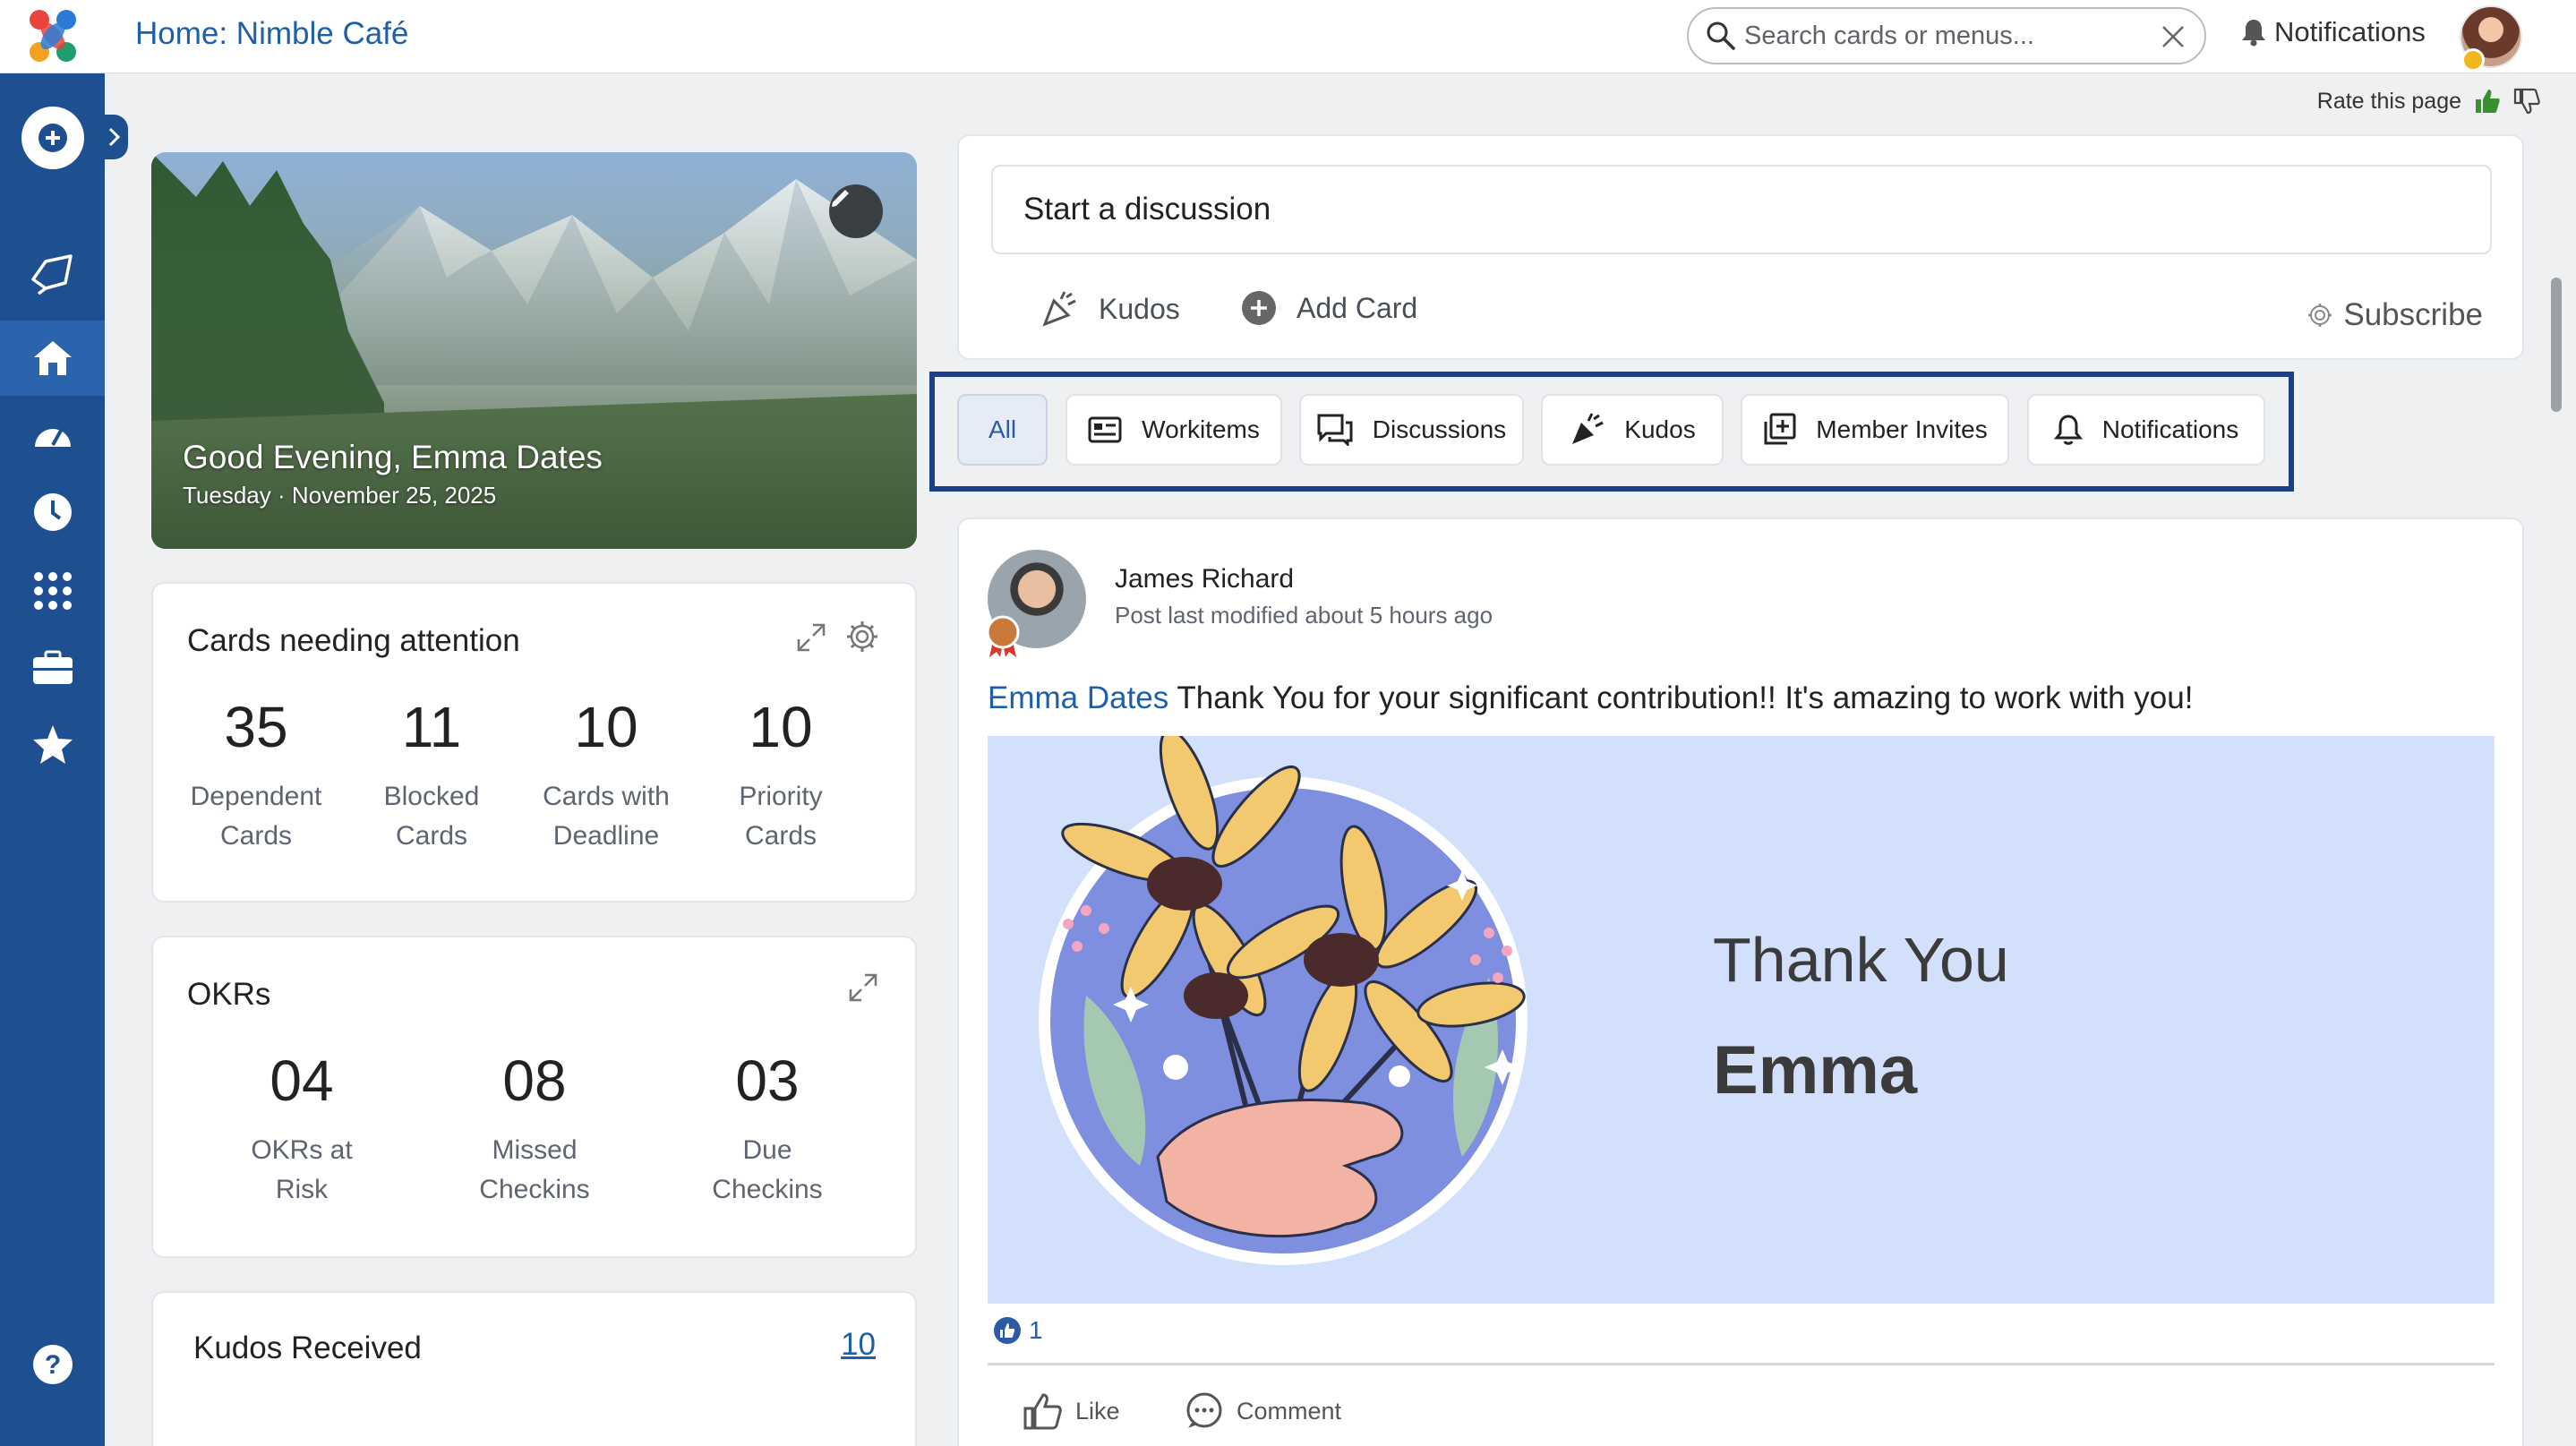 This screenshot has height=1446, width=2576. What do you see at coordinates (1105, 429) in the screenshot?
I see `id-card-icon` at bounding box center [1105, 429].